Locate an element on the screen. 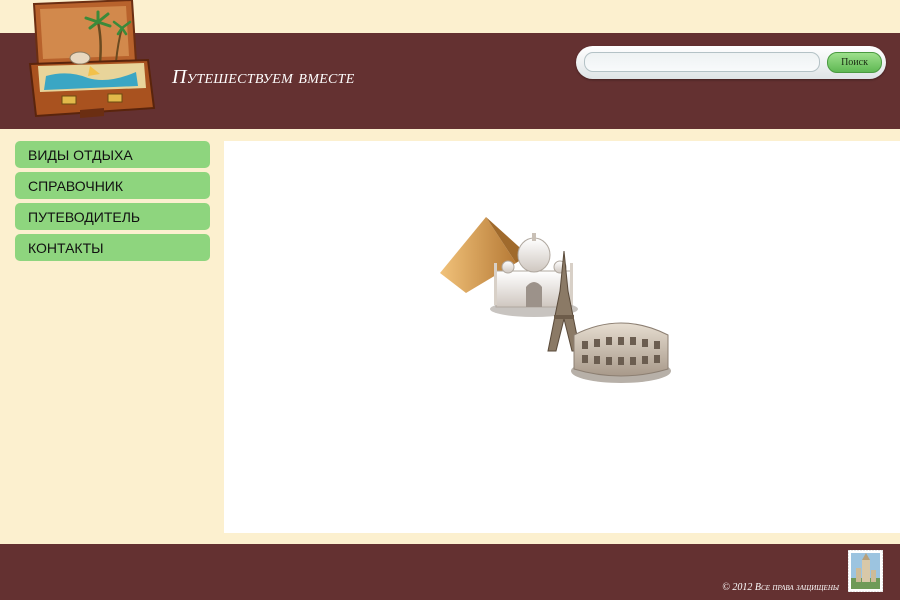 Image resolution: width=900 pixels, height=600 pixels. copyright-text: © 2012 Все права защищены is located at coordinates (780, 587).